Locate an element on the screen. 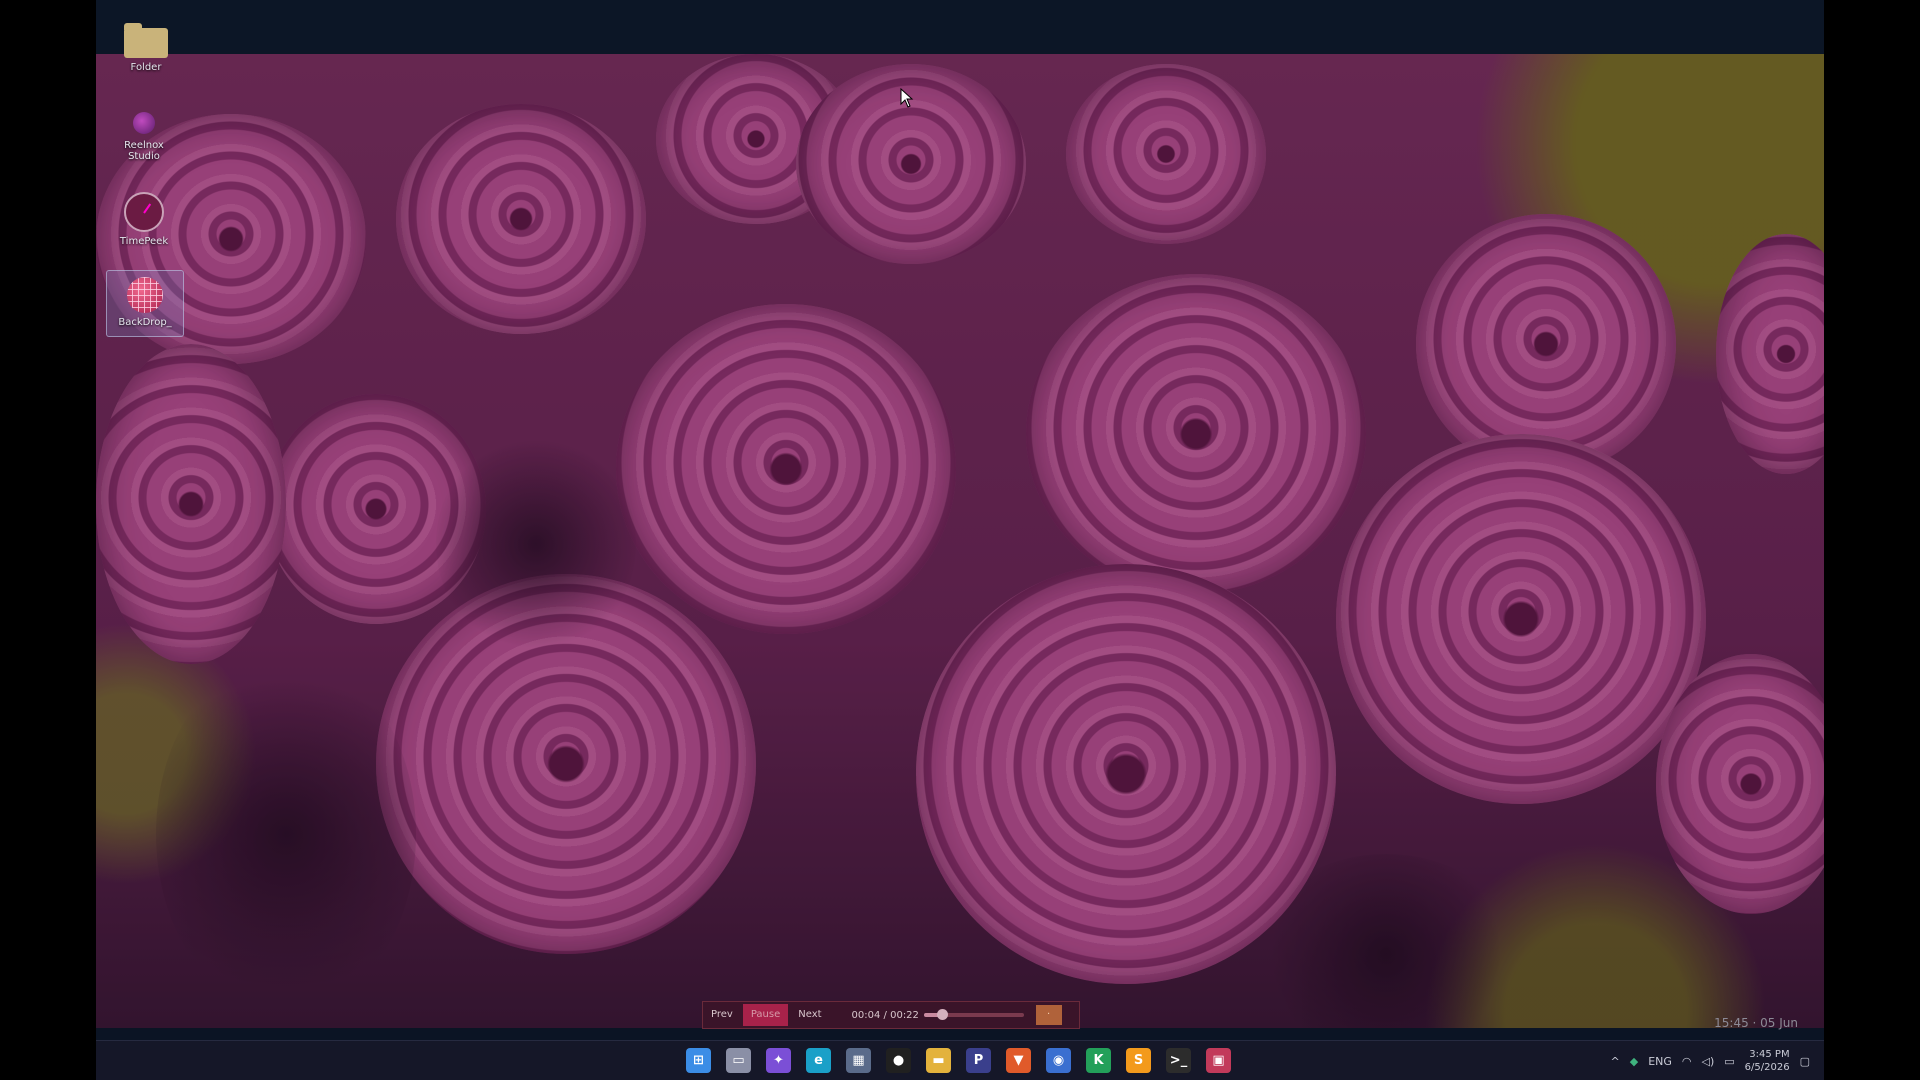 This screenshot has height=1080, width=1920. battery-icon: ▭ is located at coordinates (1729, 1061).